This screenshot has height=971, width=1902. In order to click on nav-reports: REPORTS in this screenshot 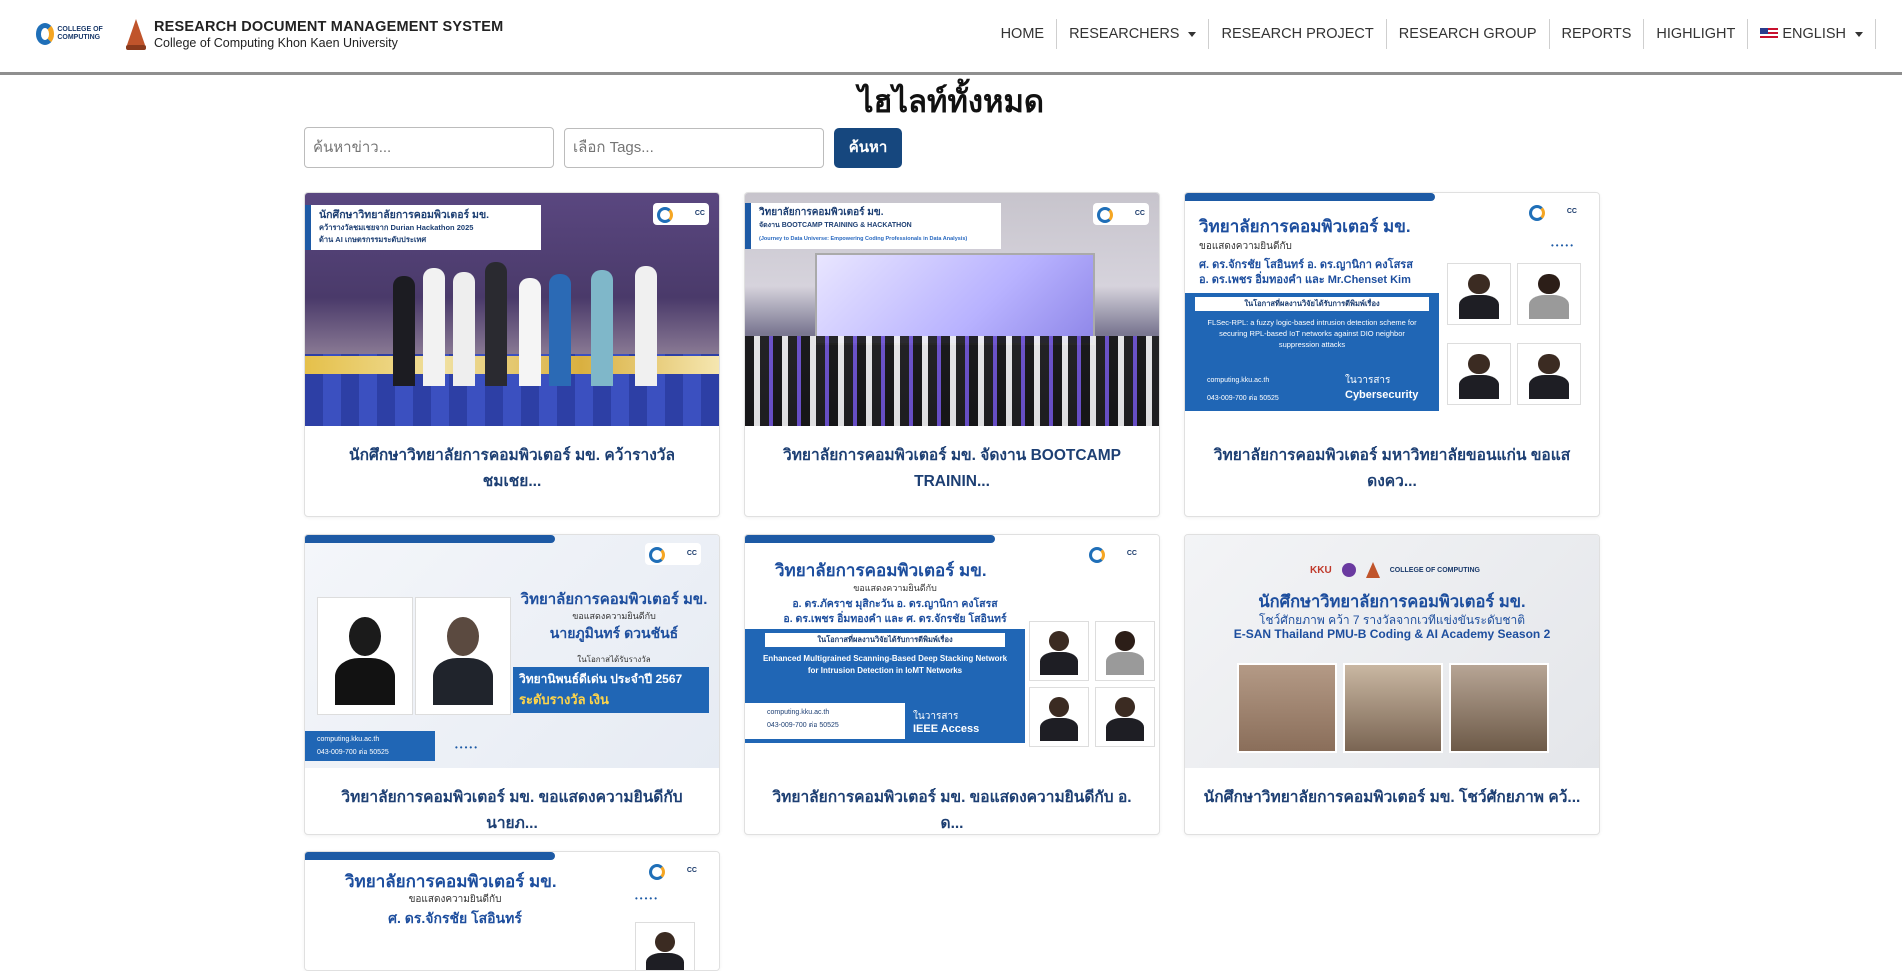, I will do `click(1597, 34)`.